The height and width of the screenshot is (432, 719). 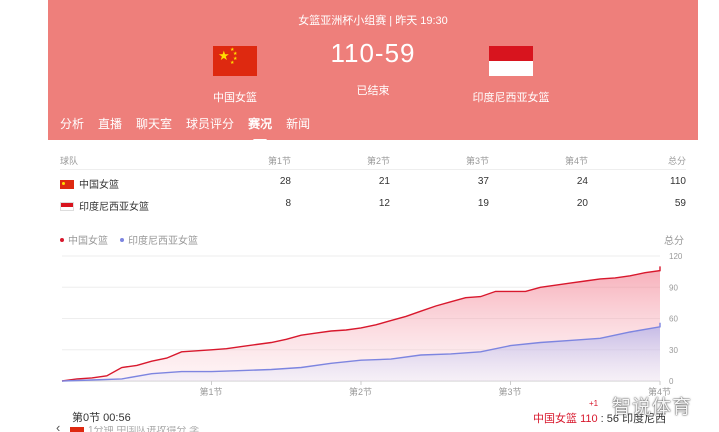 I want to click on row-team: 中国女篮, so click(x=89, y=183).